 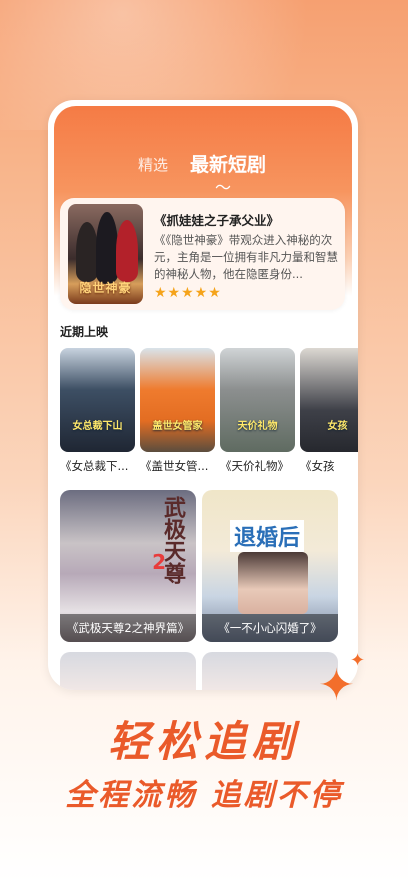 What do you see at coordinates (358, 660) in the screenshot?
I see `sparkle-icon: ✦` at bounding box center [358, 660].